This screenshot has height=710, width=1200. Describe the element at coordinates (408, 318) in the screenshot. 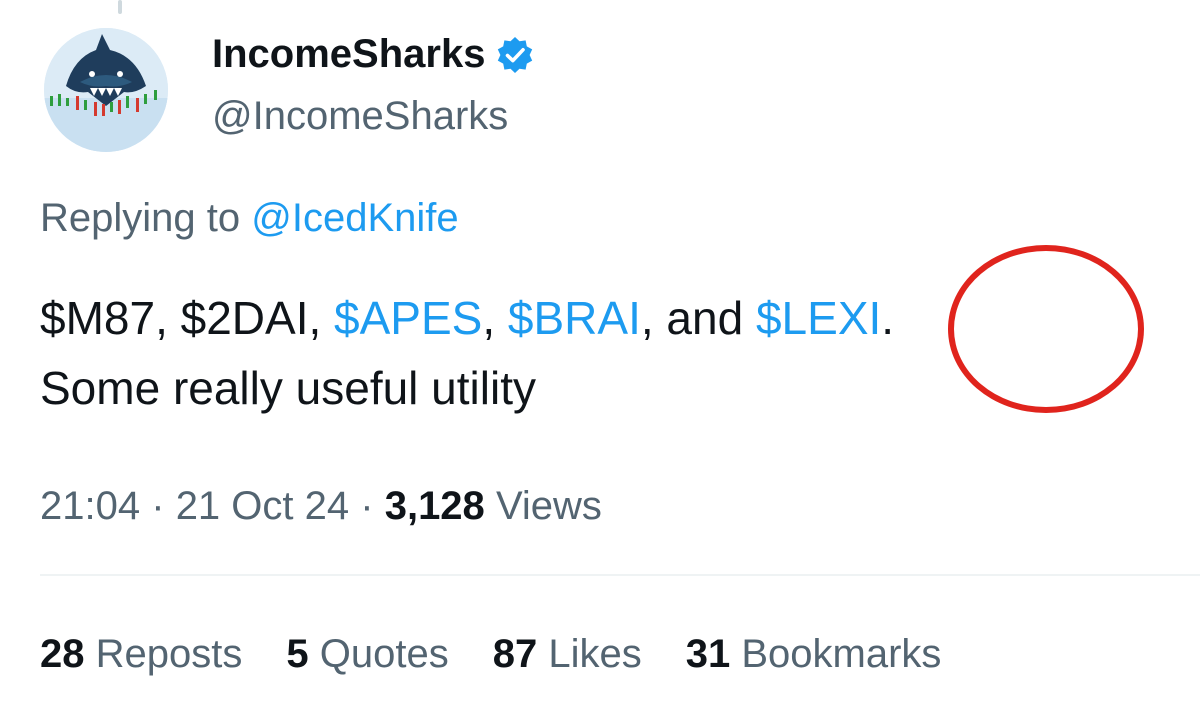

I see `cashtag-link-apes: $APES` at that location.